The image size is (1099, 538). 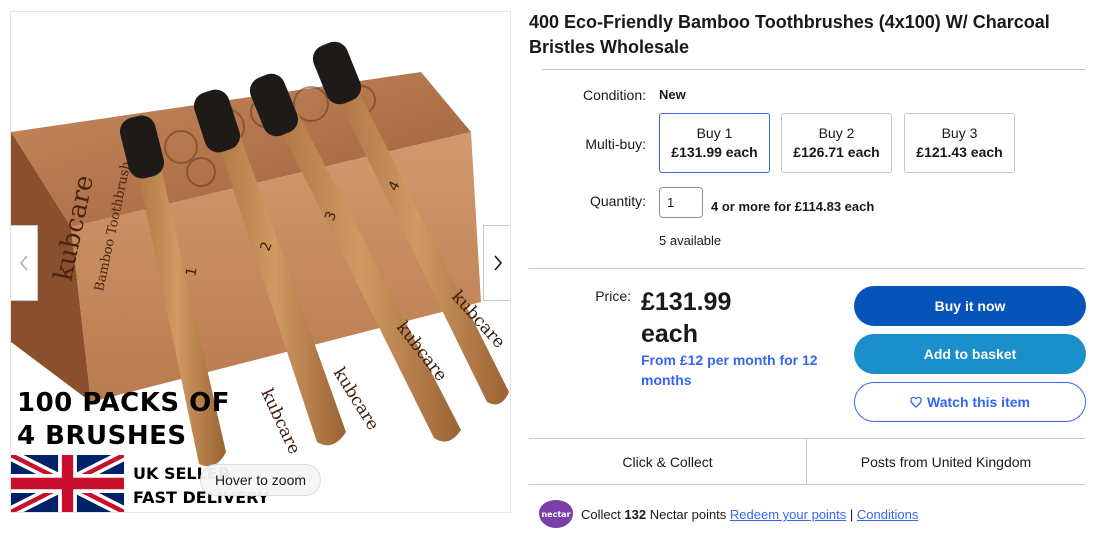 I want to click on next-image-button, so click(x=496, y=263).